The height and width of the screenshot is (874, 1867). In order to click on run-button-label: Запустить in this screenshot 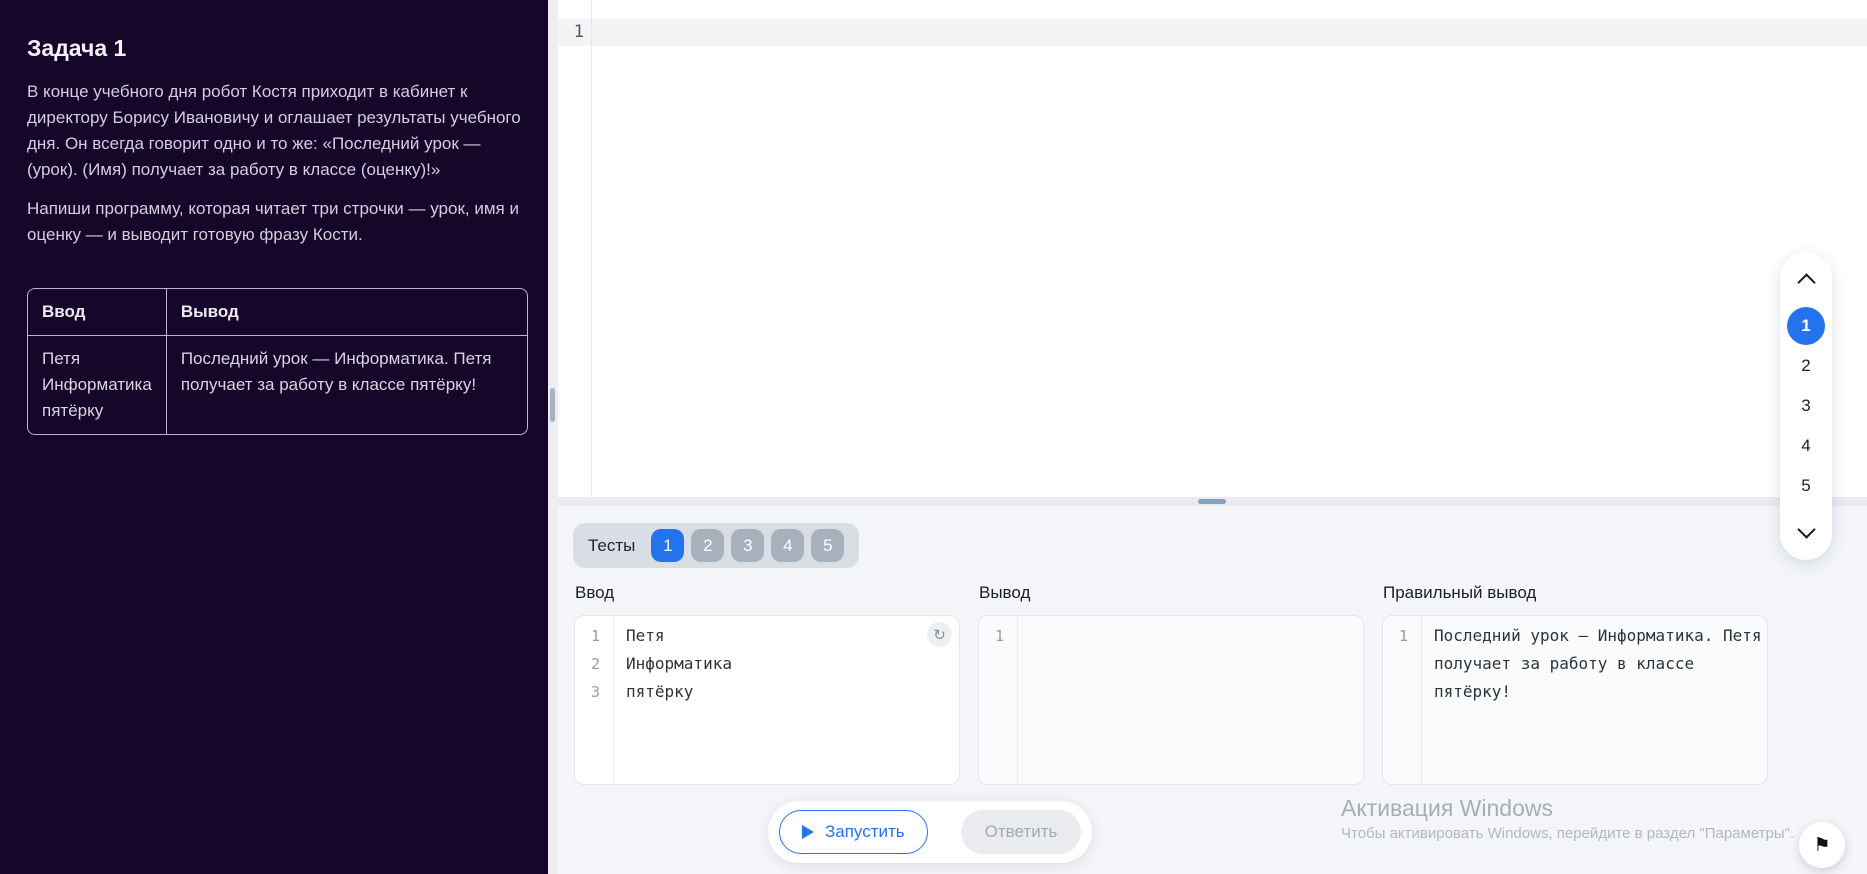, I will do `click(865, 831)`.